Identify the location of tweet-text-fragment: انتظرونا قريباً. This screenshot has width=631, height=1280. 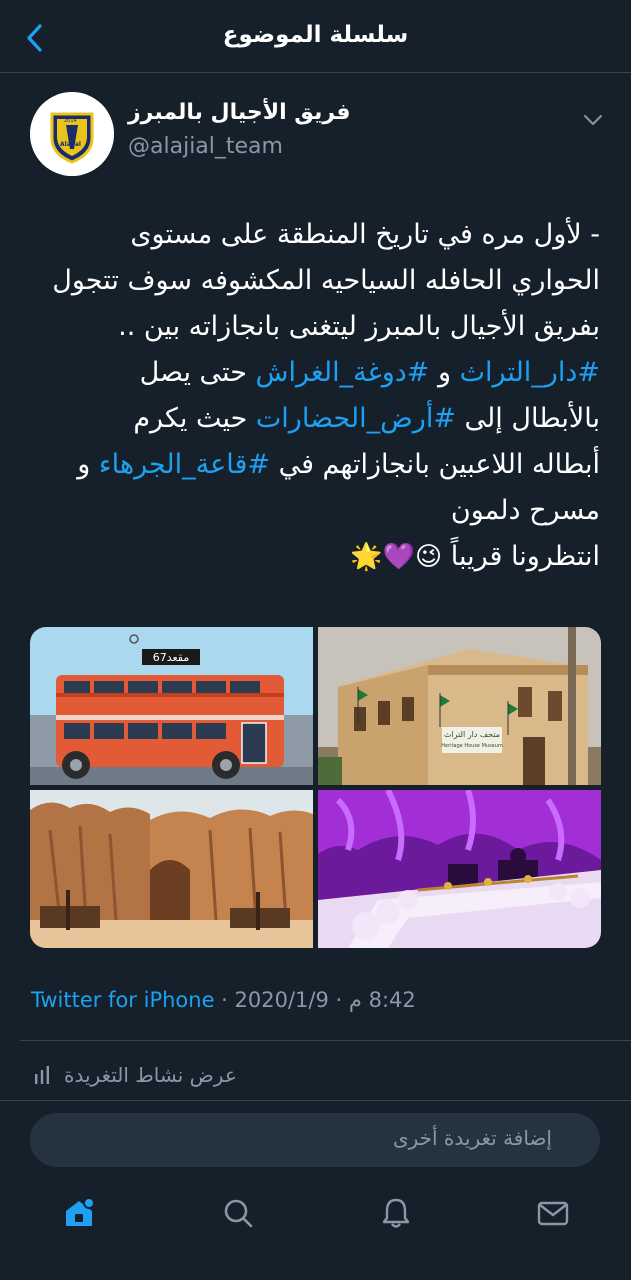
(521, 556).